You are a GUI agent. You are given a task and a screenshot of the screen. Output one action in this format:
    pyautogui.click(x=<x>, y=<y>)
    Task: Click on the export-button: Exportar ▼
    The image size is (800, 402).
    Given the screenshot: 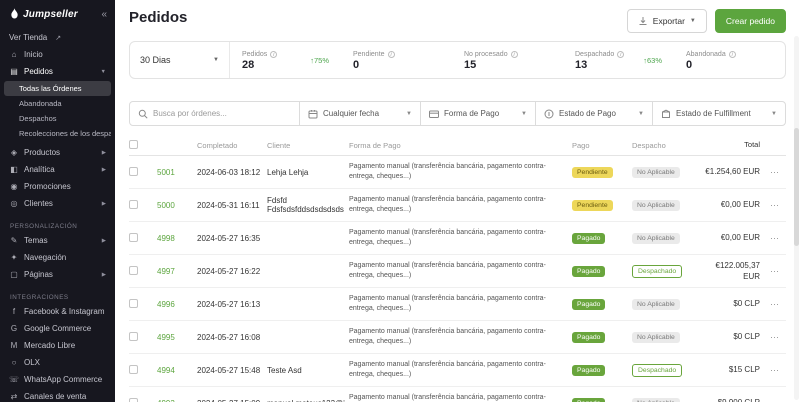 What is the action you would take?
    pyautogui.click(x=666, y=21)
    